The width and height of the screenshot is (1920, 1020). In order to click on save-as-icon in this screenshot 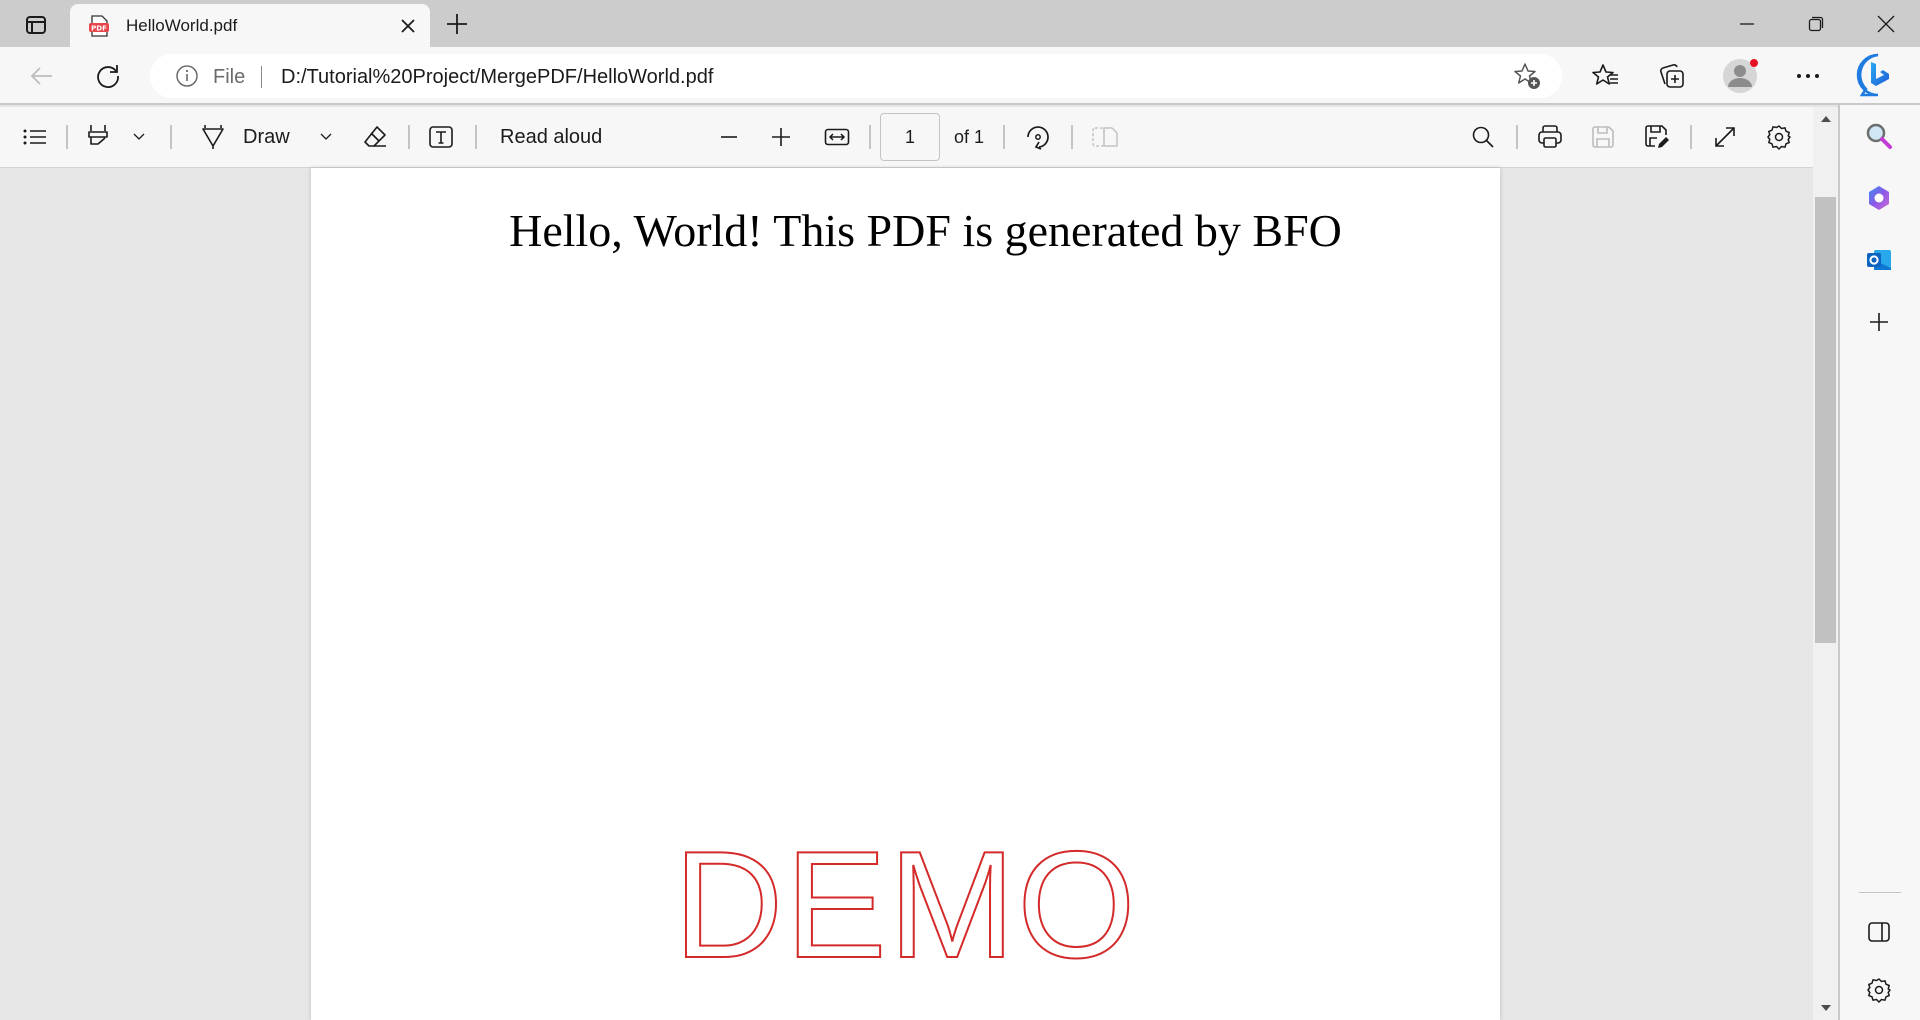, I will do `click(1657, 136)`.